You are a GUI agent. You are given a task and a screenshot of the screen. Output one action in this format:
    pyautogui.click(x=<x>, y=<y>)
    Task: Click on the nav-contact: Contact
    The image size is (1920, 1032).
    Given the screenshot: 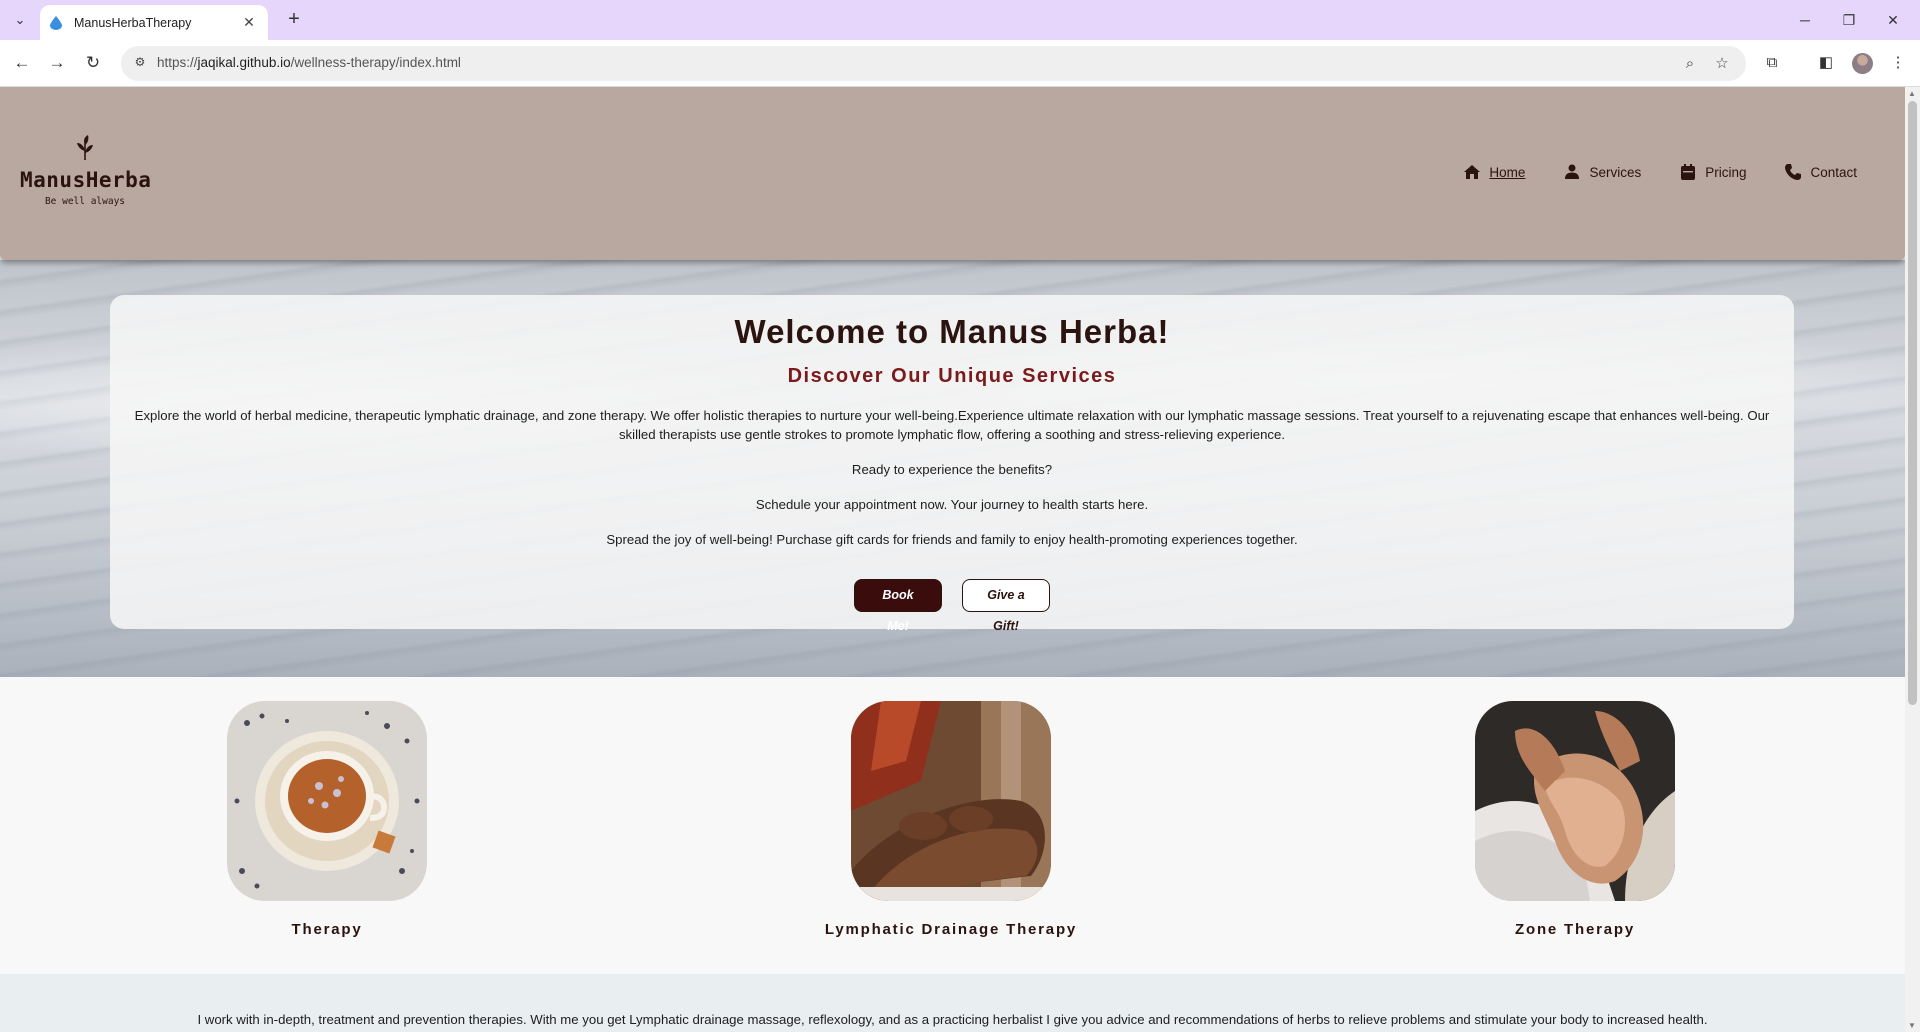 What is the action you would take?
    pyautogui.click(x=1820, y=172)
    